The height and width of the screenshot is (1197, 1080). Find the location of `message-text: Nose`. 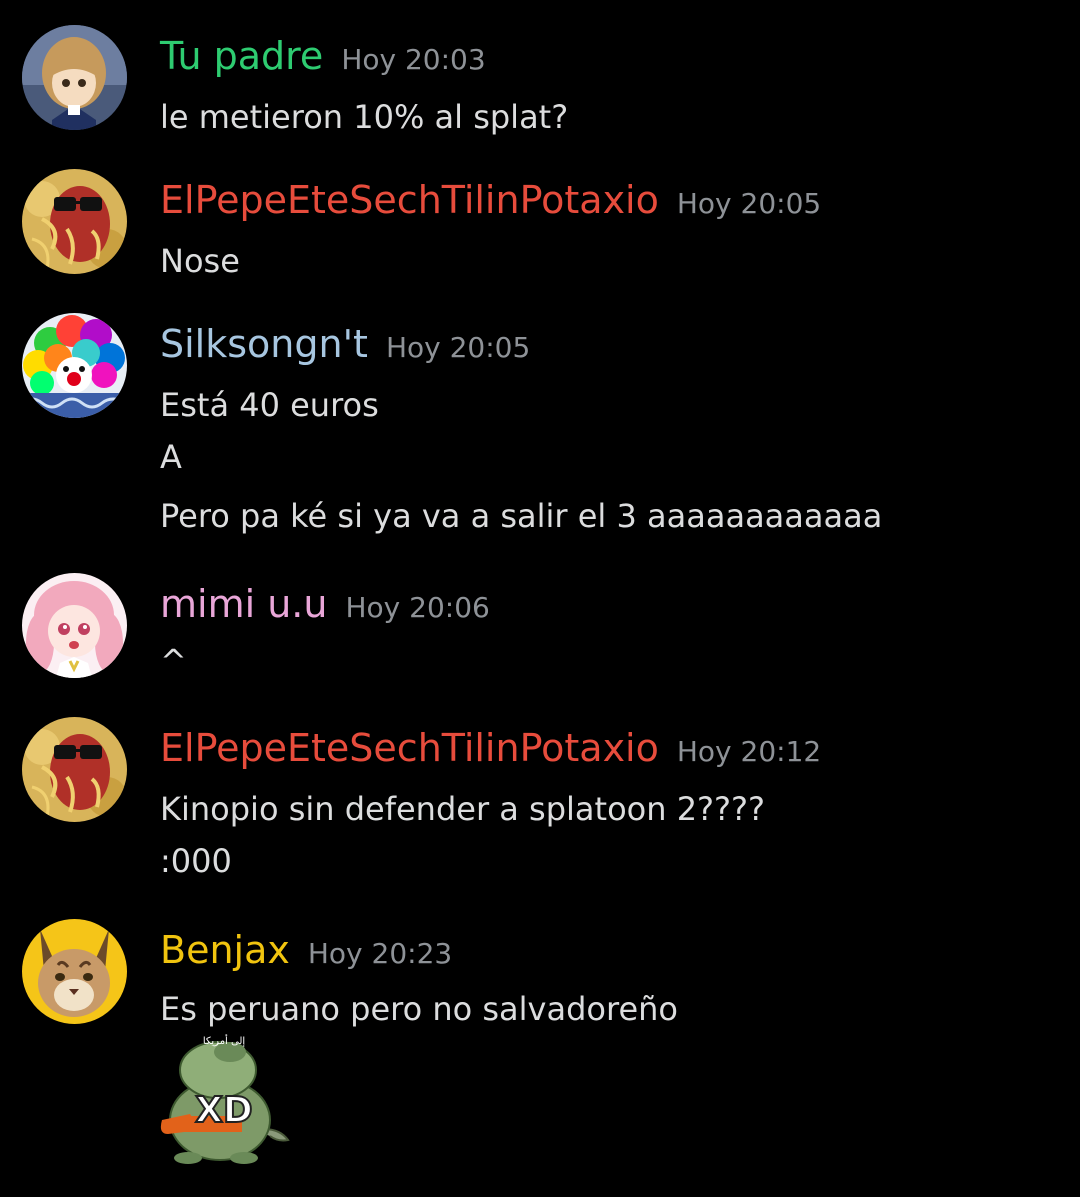

message-text: Nose is located at coordinates (200, 261).